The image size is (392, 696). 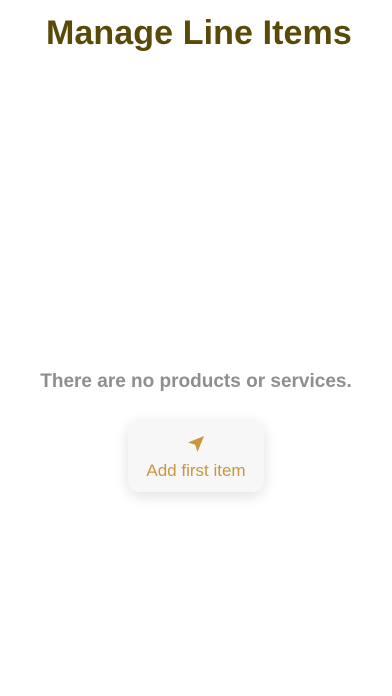 What do you see at coordinates (196, 456) in the screenshot?
I see `add-first-item-button: Add first item` at bounding box center [196, 456].